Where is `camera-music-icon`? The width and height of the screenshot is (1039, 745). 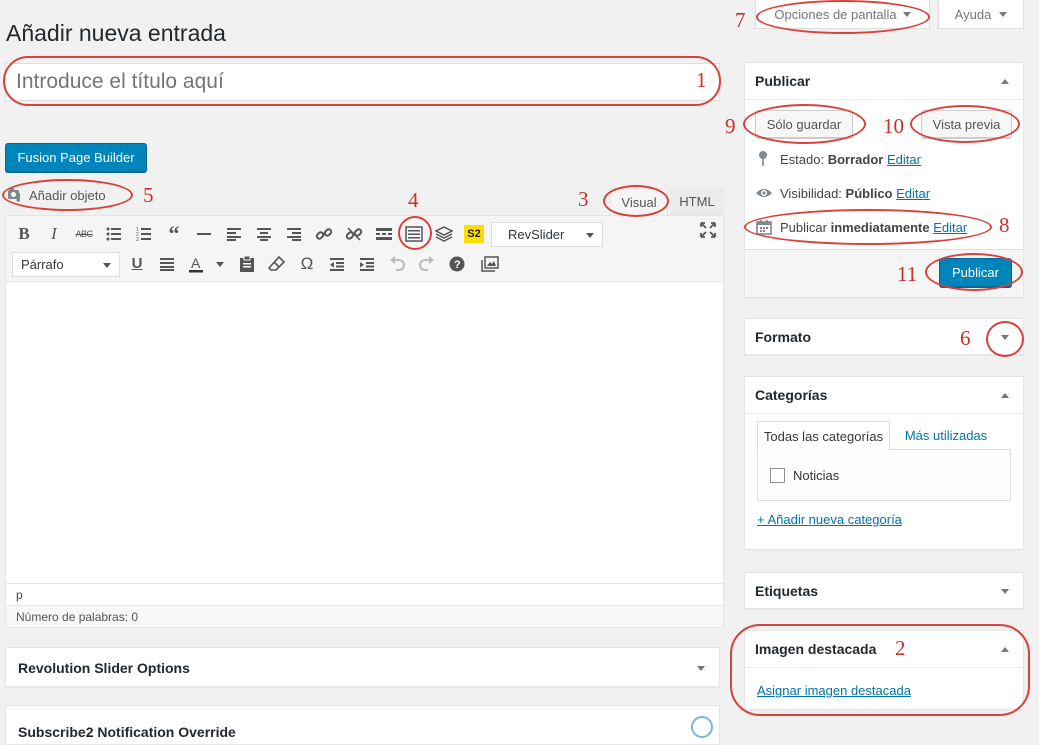 camera-music-icon is located at coordinates (16, 195).